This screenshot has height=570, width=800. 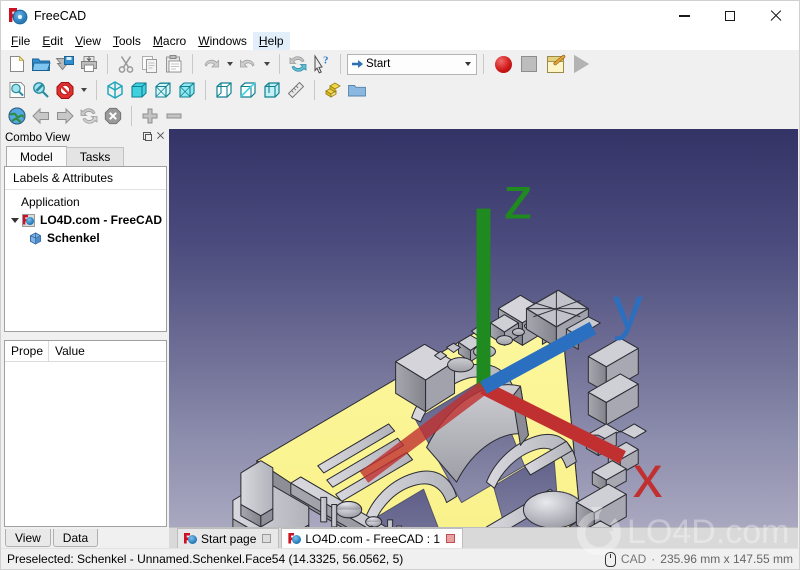 I want to click on start-arrow-icon, so click(x=357, y=64).